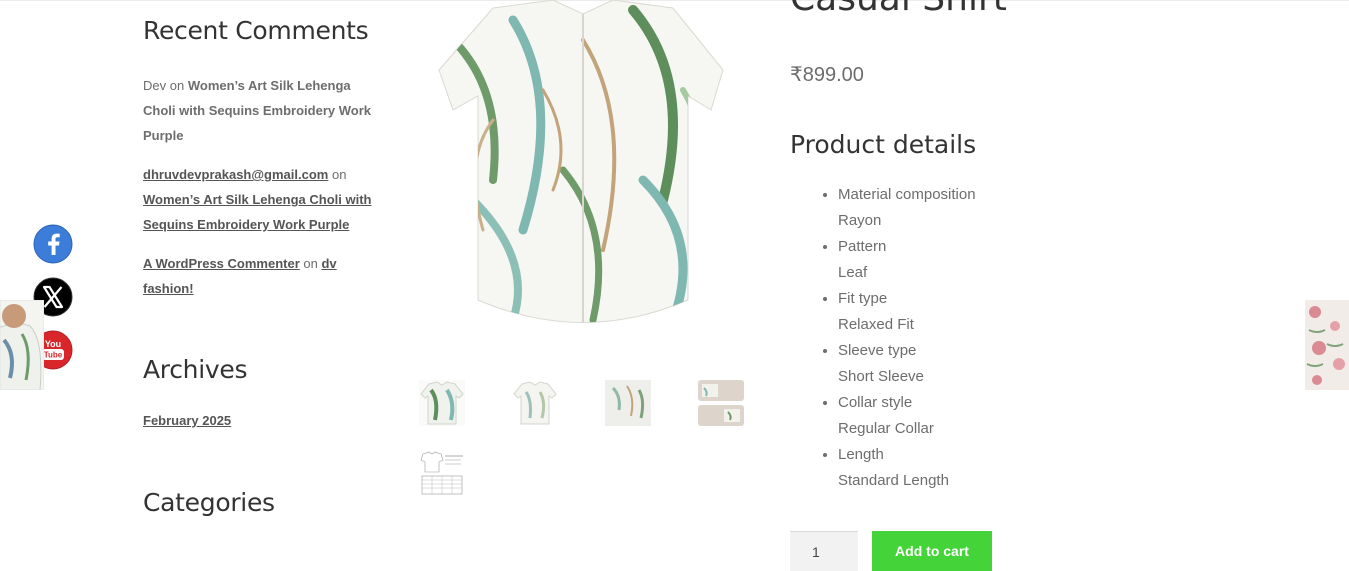  I want to click on thumbnail-5-size-chart, so click(442, 473).